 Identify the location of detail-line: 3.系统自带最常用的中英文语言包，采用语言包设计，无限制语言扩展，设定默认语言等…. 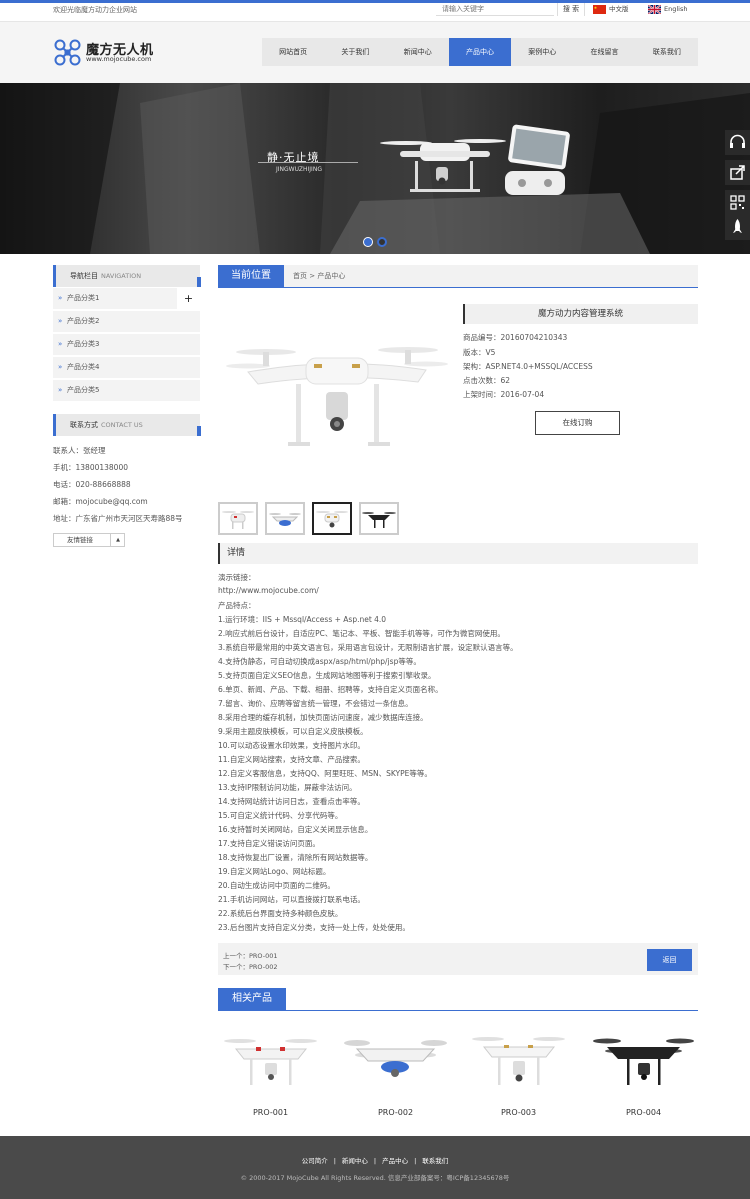
(368, 647).